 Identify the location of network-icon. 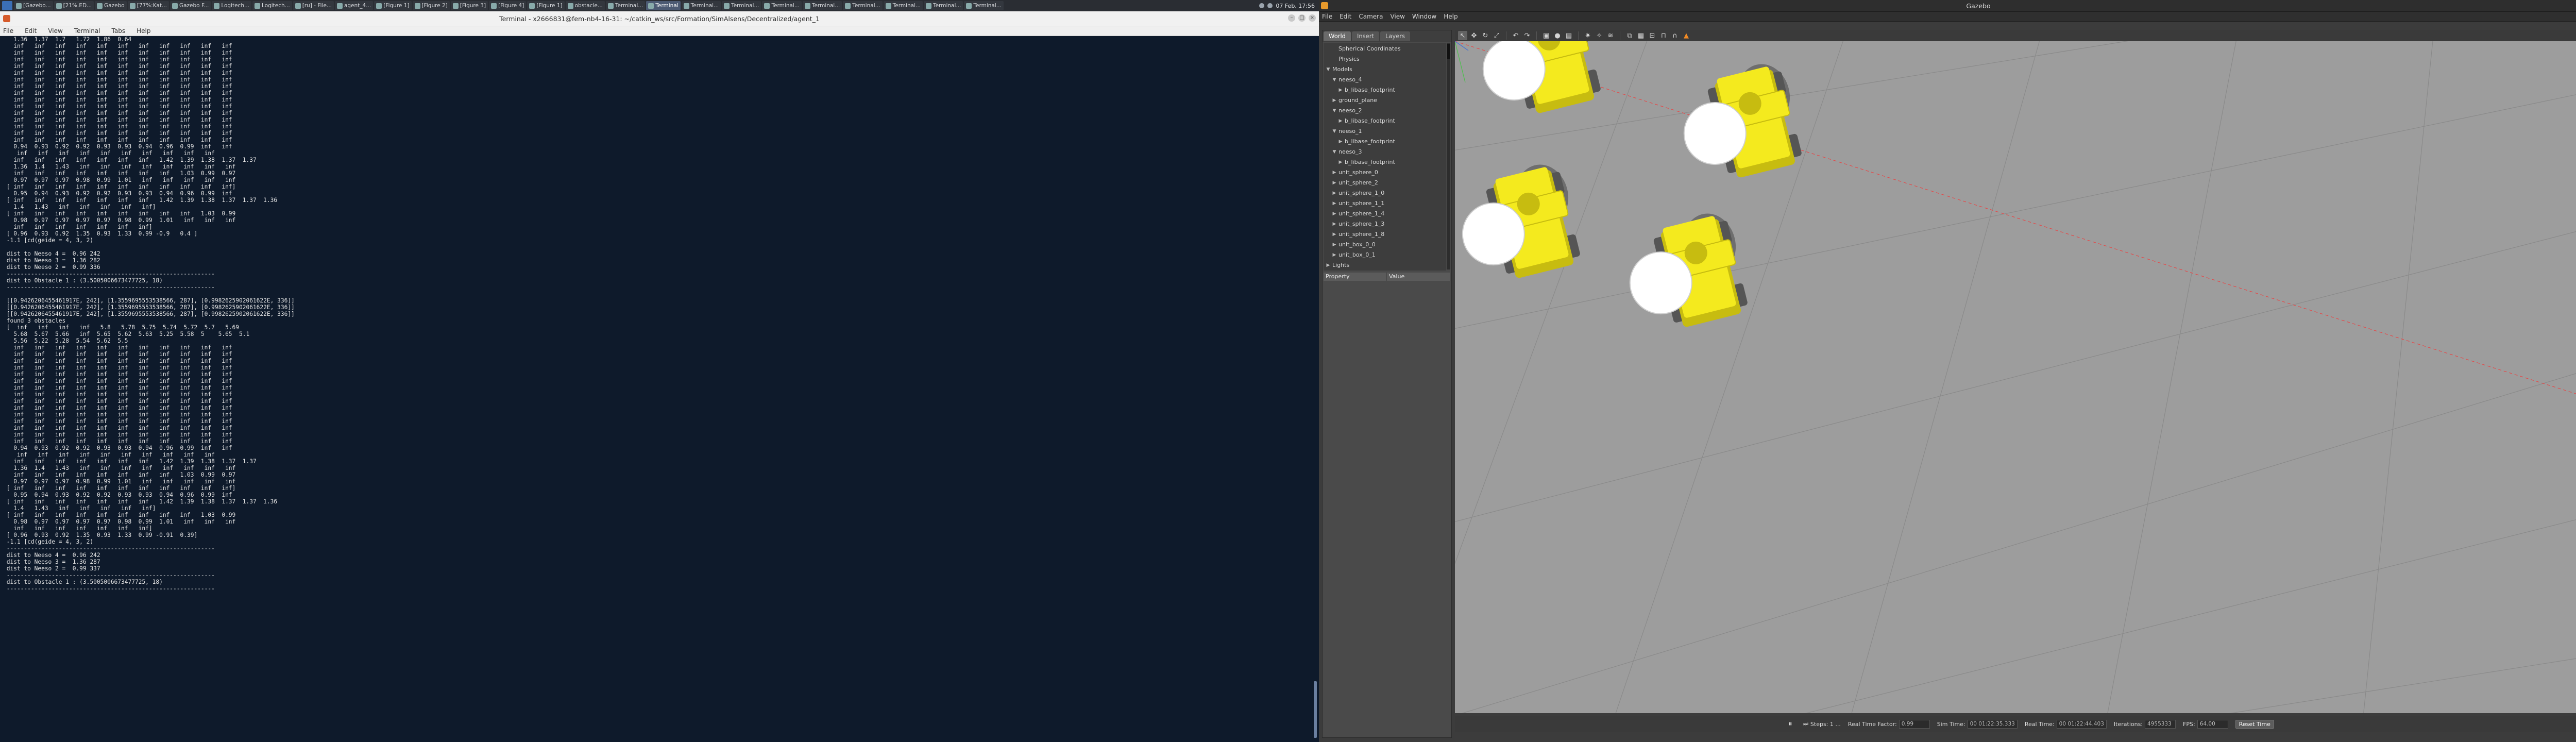
(1262, 5).